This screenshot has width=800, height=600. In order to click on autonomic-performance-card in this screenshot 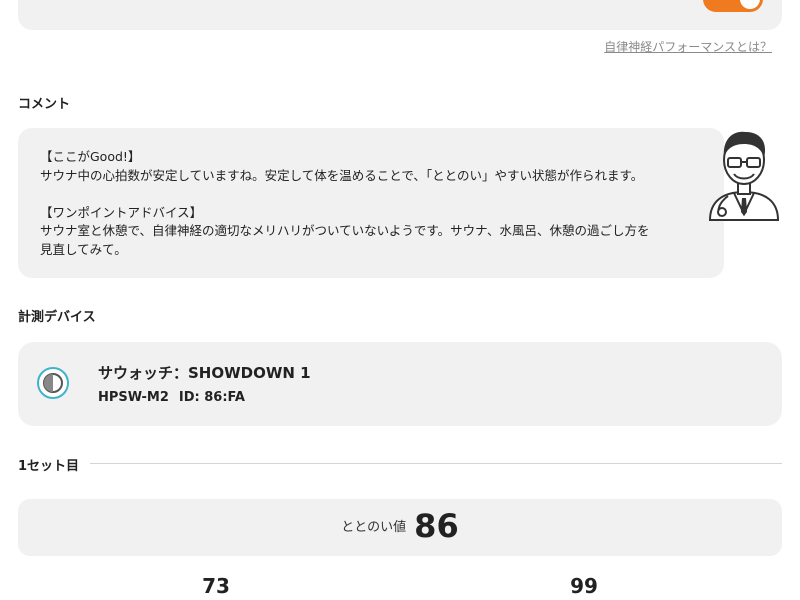, I will do `click(400, 15)`.